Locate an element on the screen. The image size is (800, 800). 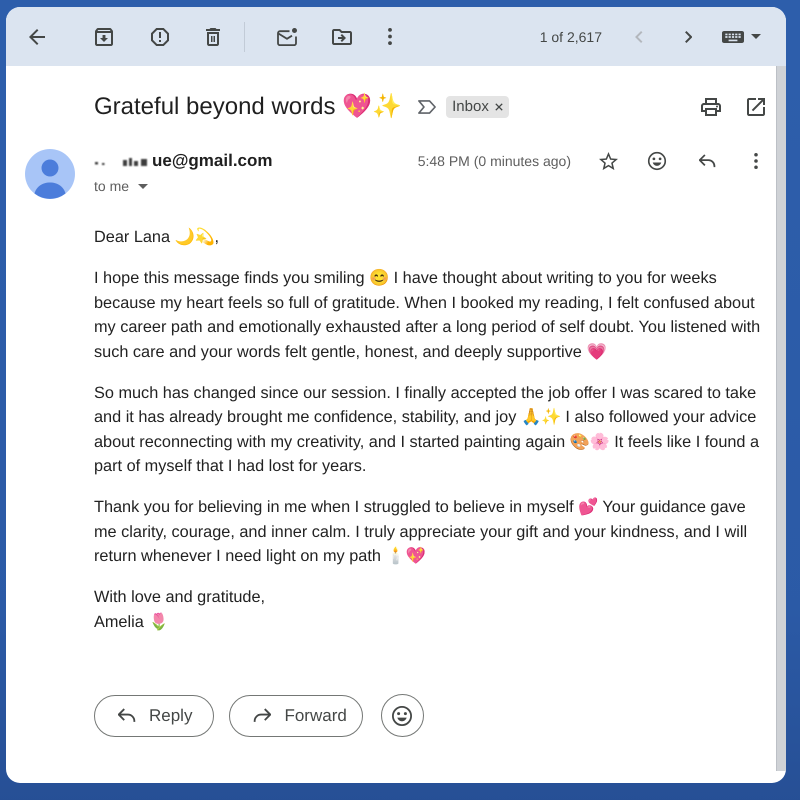
archive-box-icon is located at coordinates (104, 37).